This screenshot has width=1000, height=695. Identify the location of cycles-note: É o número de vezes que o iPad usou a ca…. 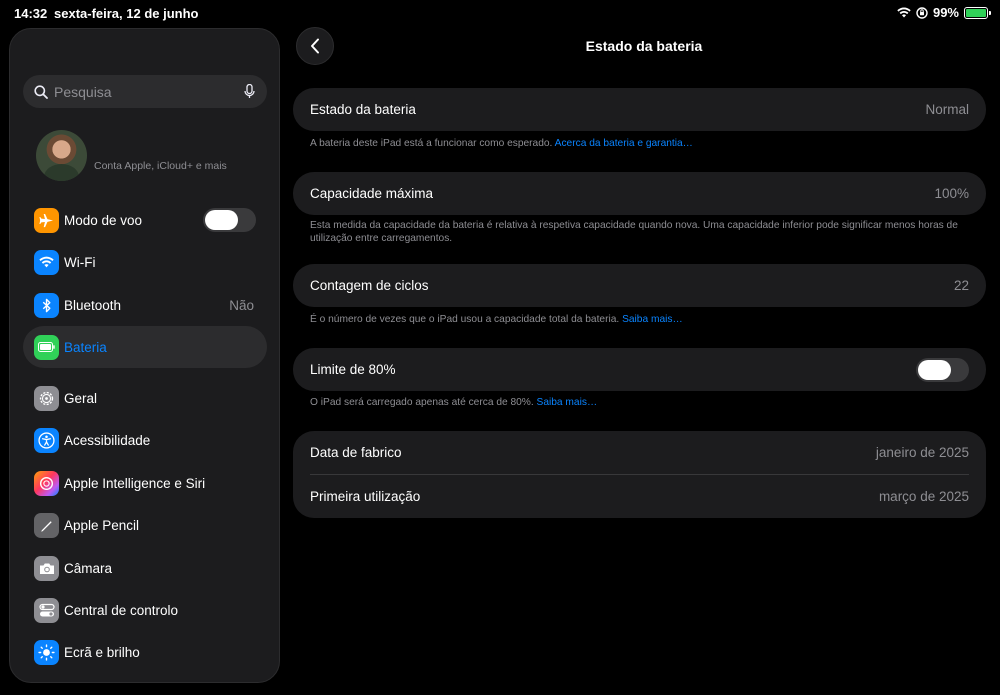
(640, 320).